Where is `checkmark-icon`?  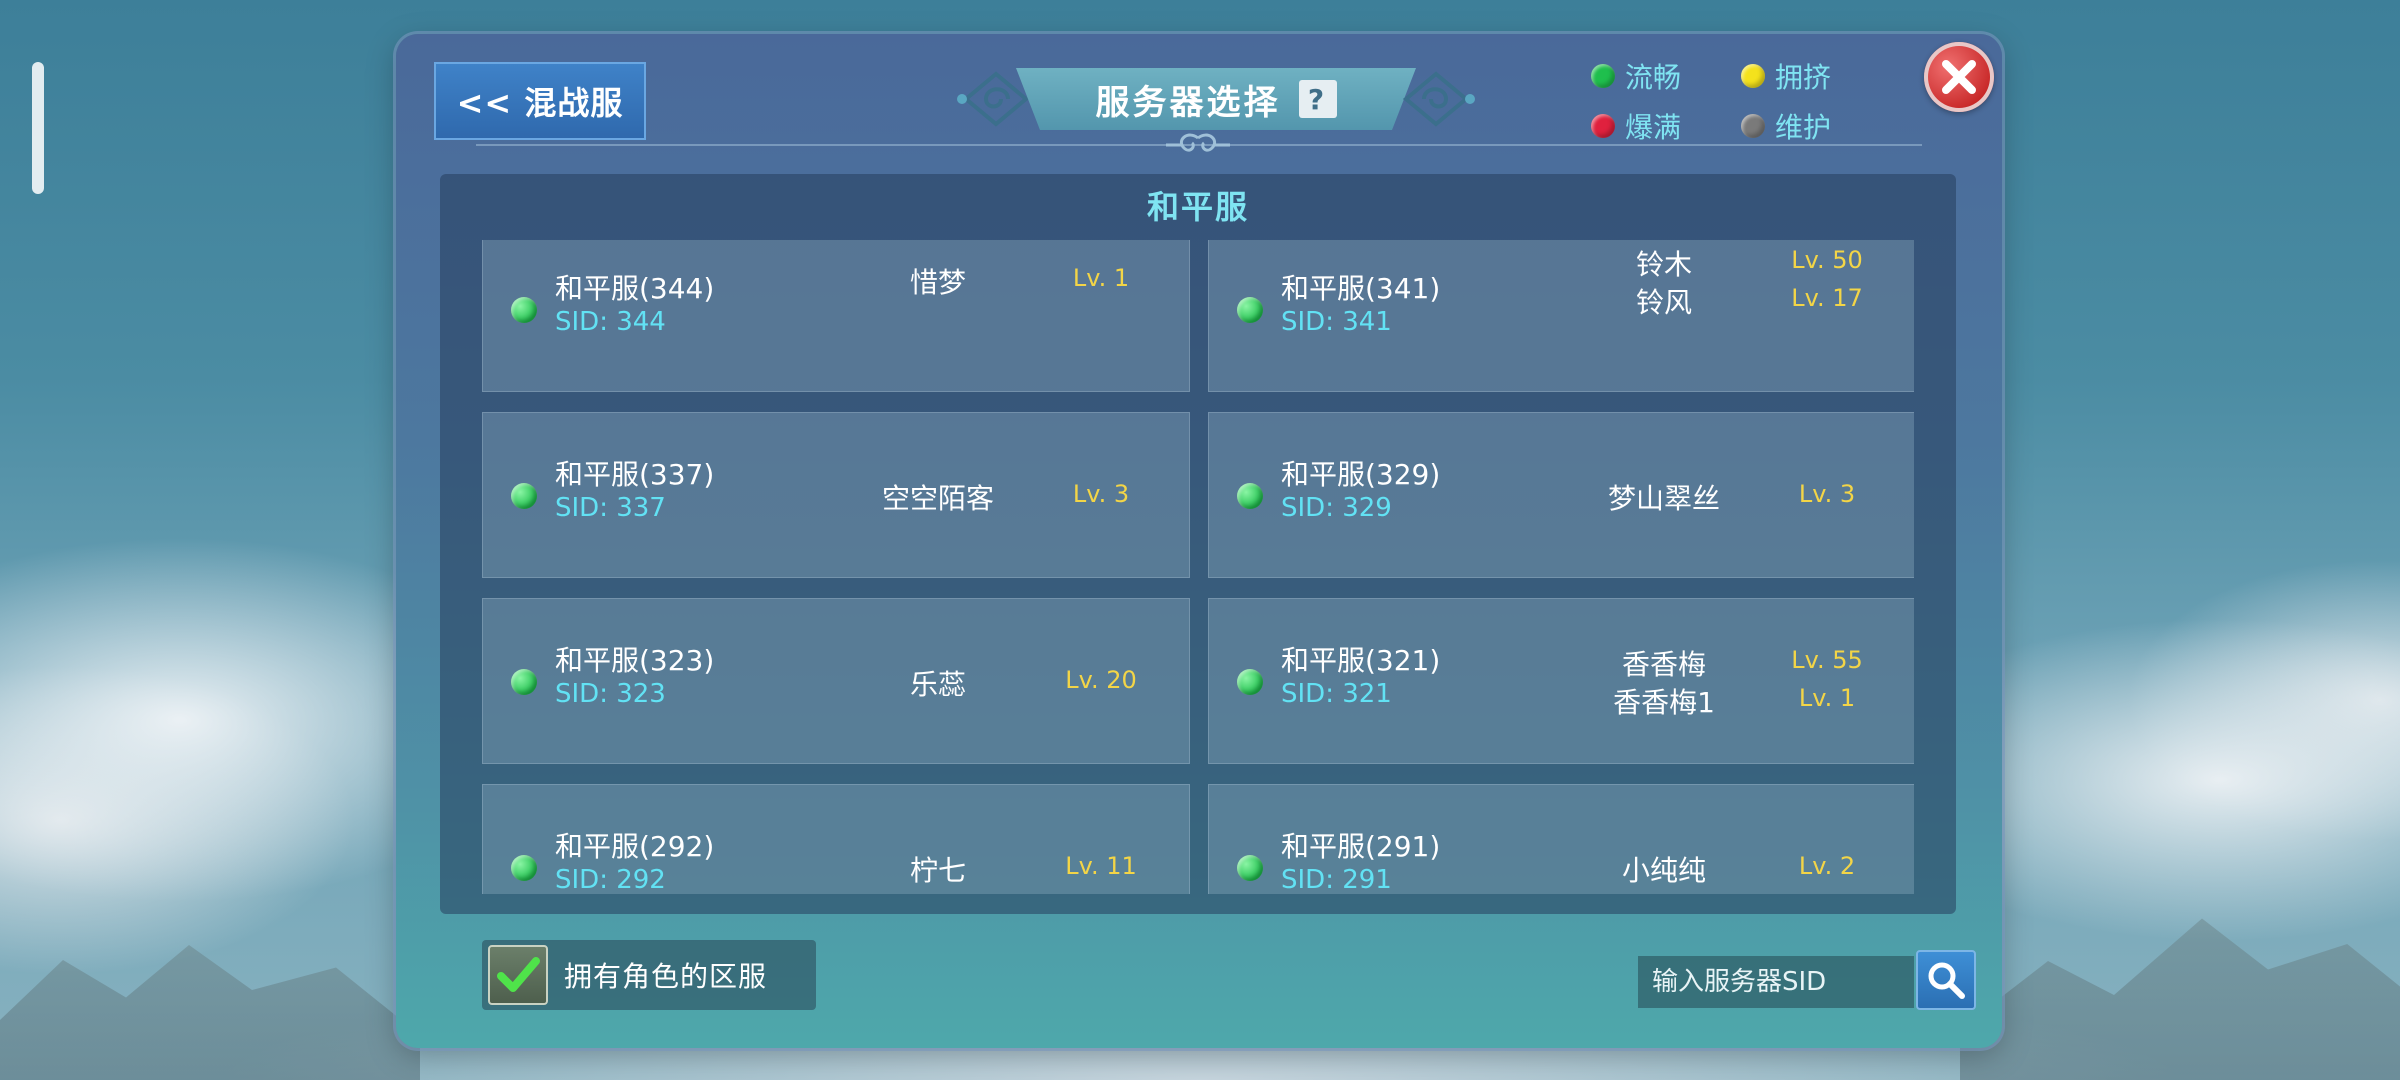
checkmark-icon is located at coordinates (518, 974).